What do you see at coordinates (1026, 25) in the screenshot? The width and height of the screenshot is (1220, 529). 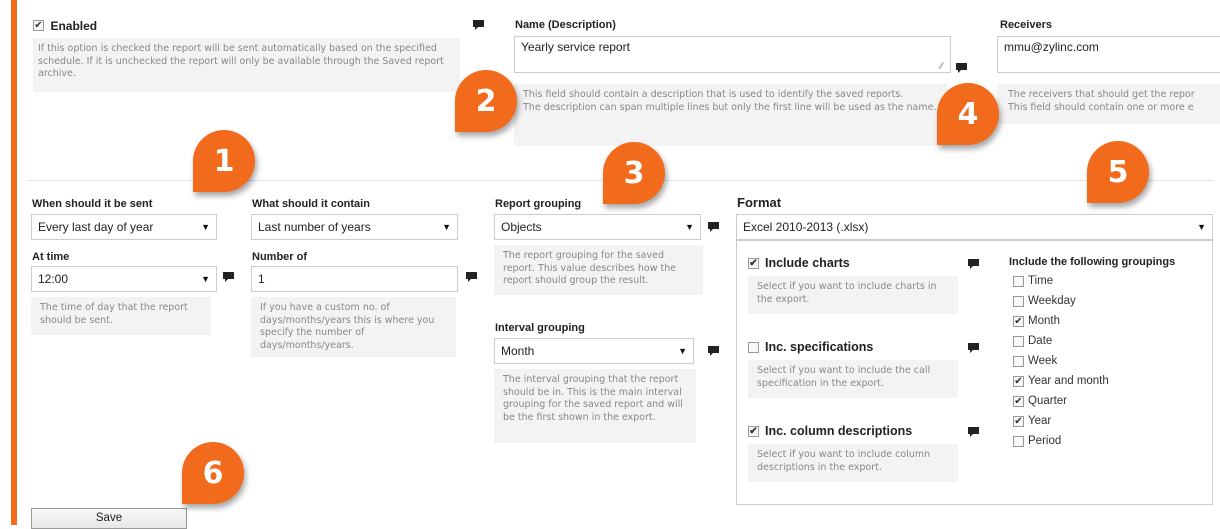 I see `receivers-label: Receivers` at bounding box center [1026, 25].